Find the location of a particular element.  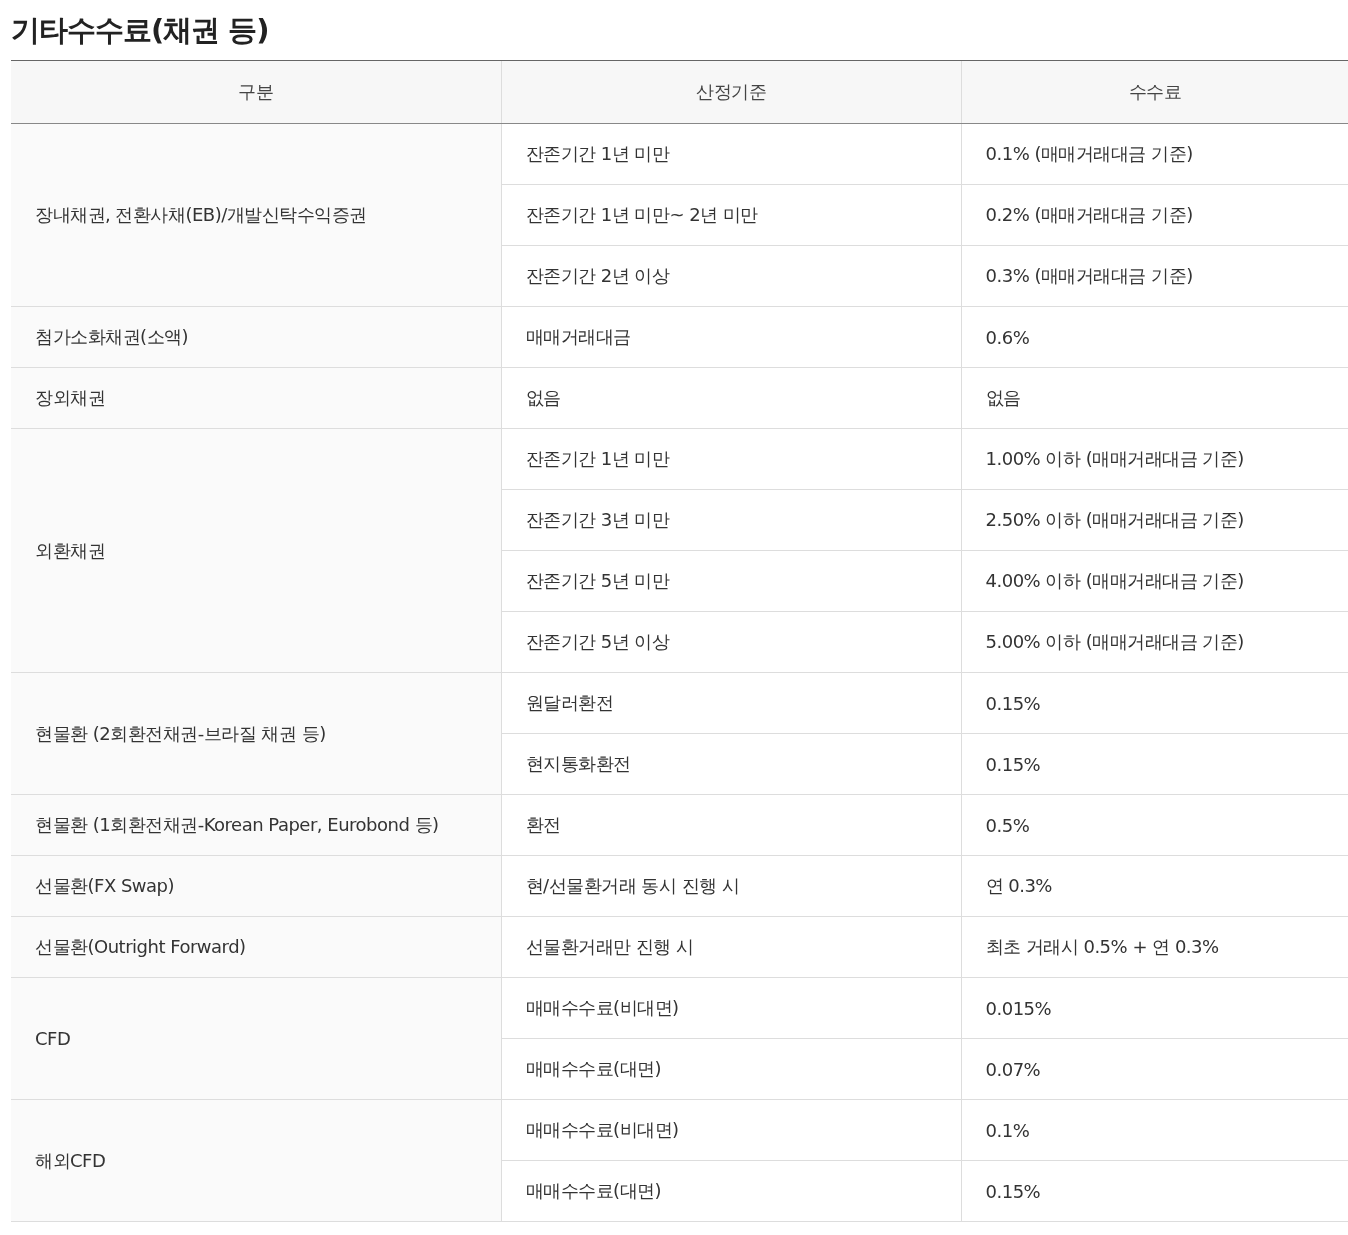

table-cell: 환전 is located at coordinates (731, 825).